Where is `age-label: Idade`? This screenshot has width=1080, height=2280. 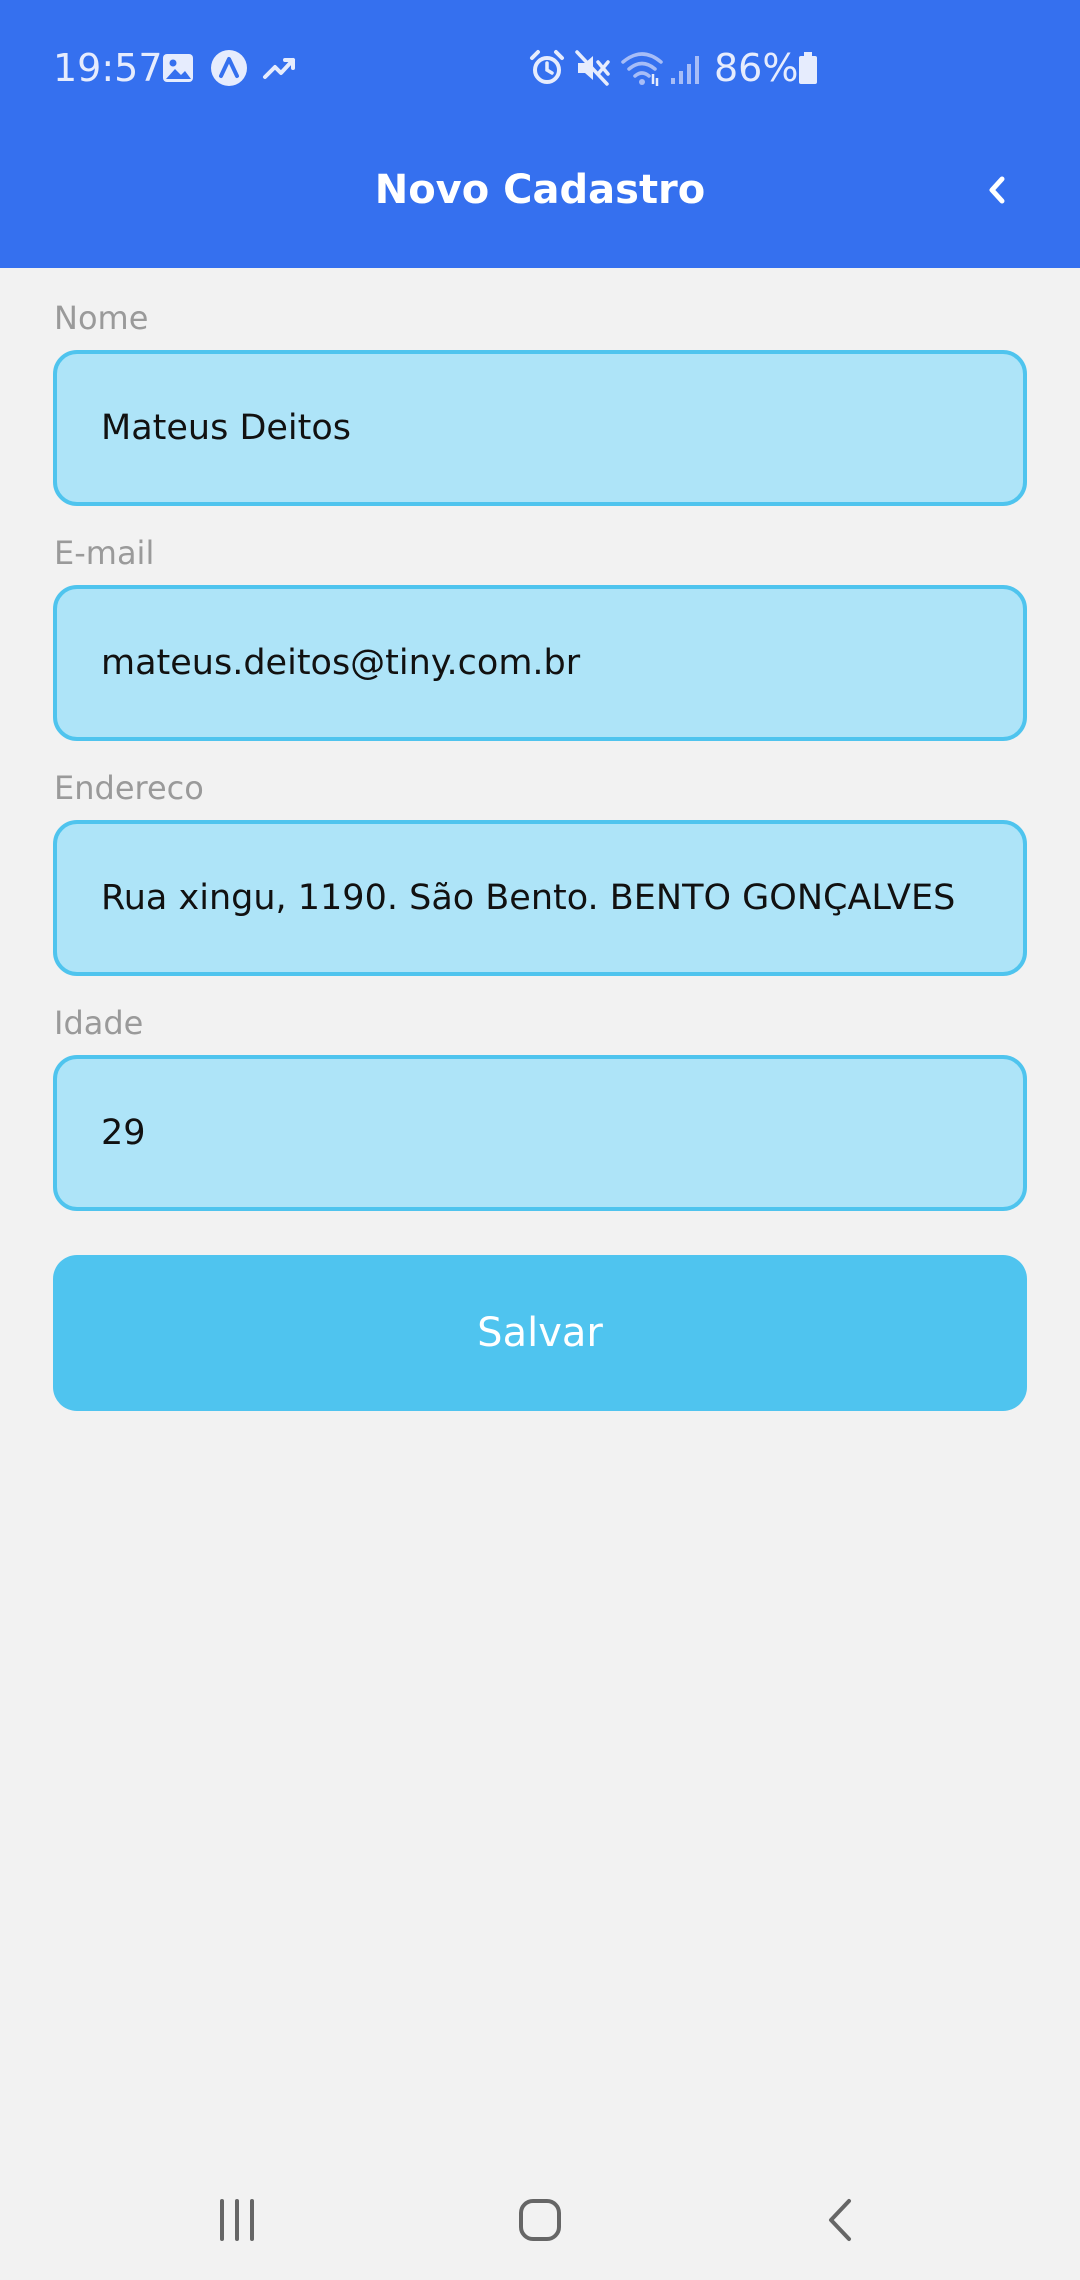
age-label: Idade is located at coordinates (99, 1023).